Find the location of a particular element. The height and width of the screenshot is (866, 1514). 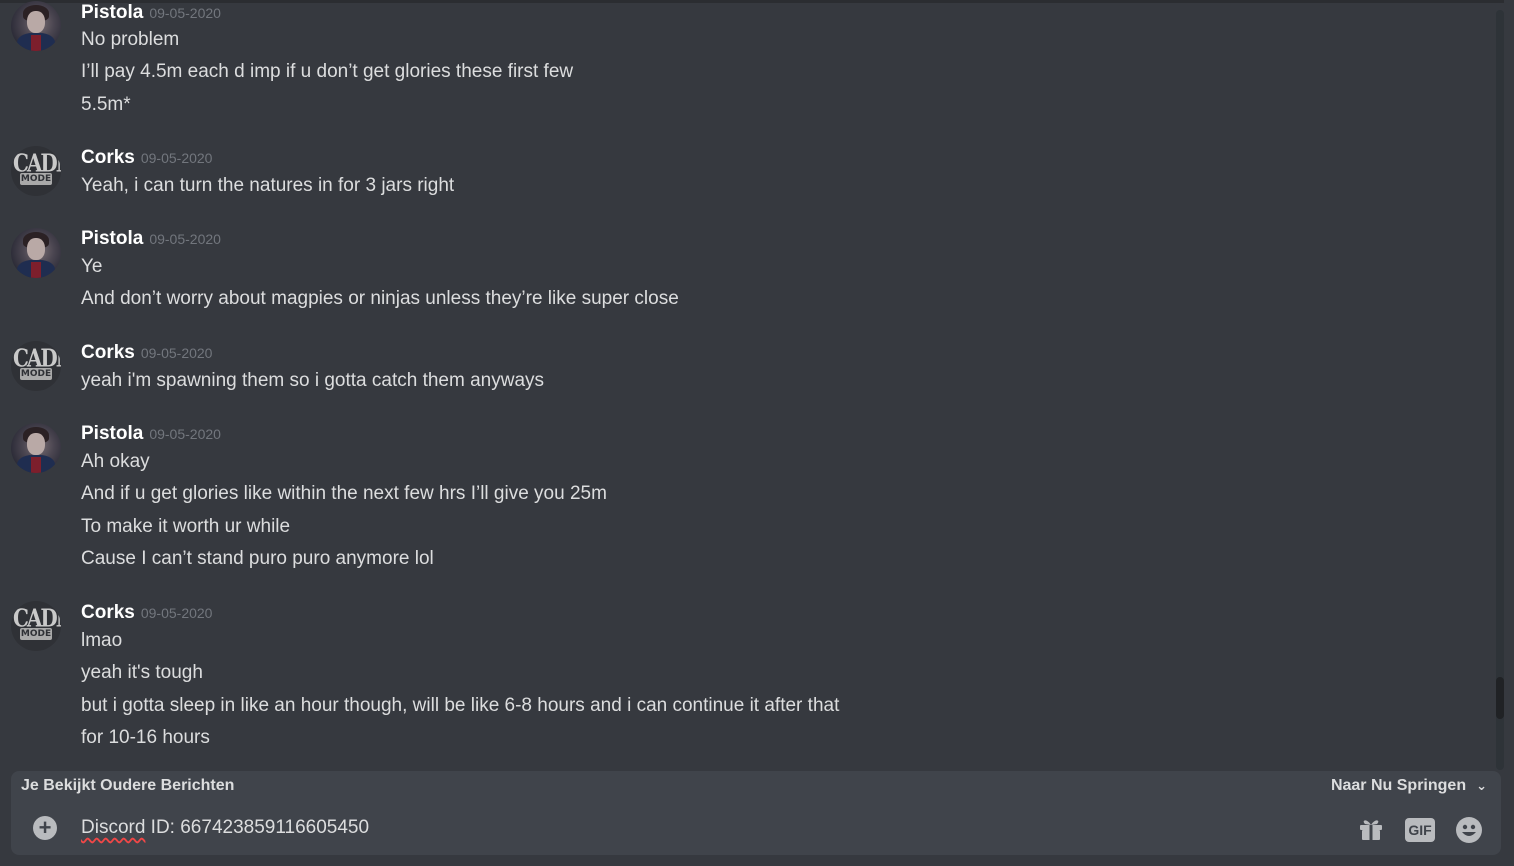

message-input: Discord ID: 667423859116605450 is located at coordinates (225, 828).